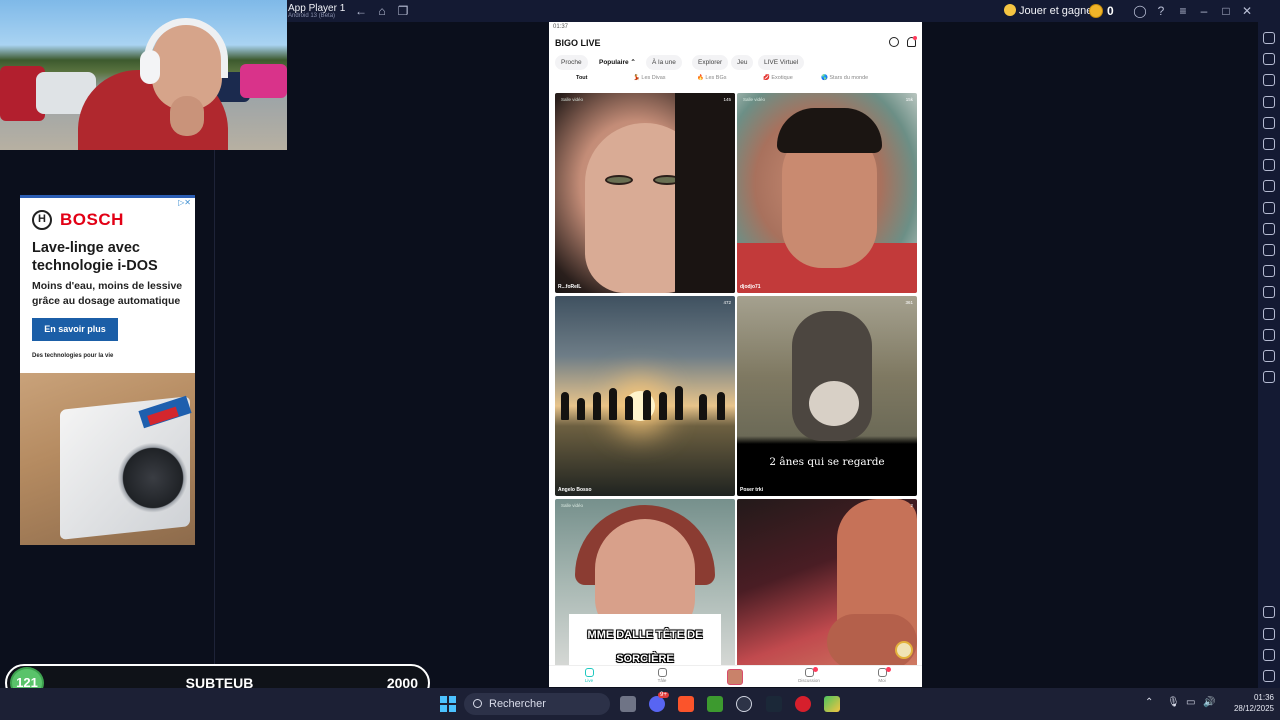 This screenshot has width=1280, height=720. I want to click on bottom-nav: Live Tâle Discussion Moi, so click(735, 676).